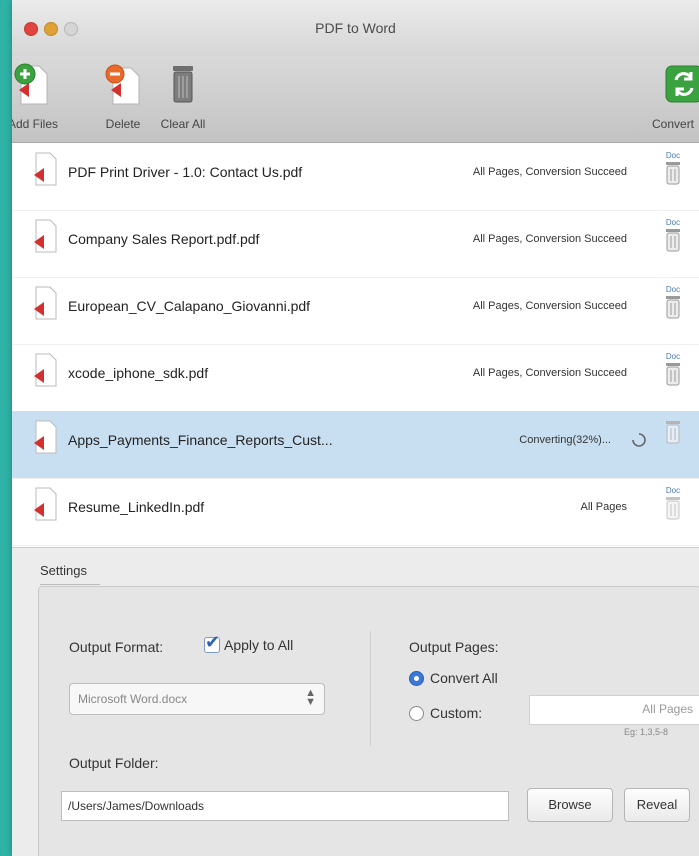 The height and width of the screenshot is (856, 699). Describe the element at coordinates (464, 678) in the screenshot. I see `convert-all-label: Convert All` at that location.